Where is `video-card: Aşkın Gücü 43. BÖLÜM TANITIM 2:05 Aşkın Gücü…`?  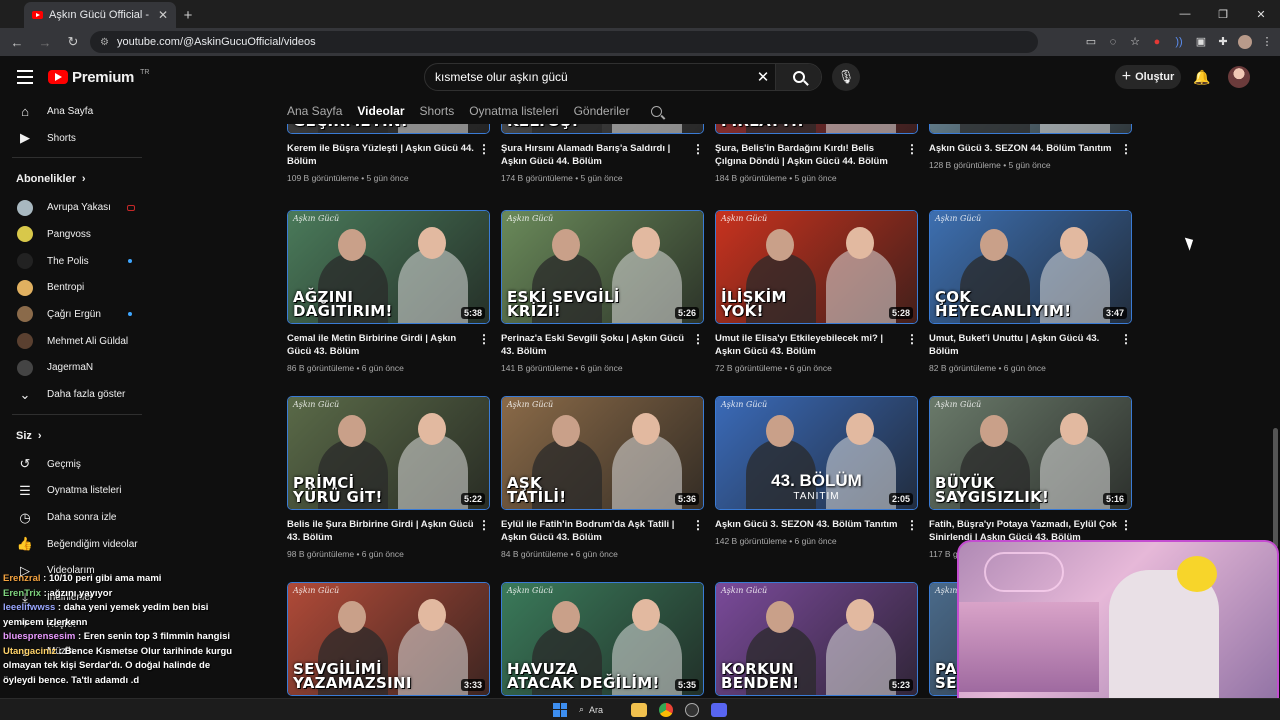 video-card: Aşkın Gücü 43. BÖLÜM TANITIM 2:05 Aşkın Gücü… is located at coordinates (816, 471).